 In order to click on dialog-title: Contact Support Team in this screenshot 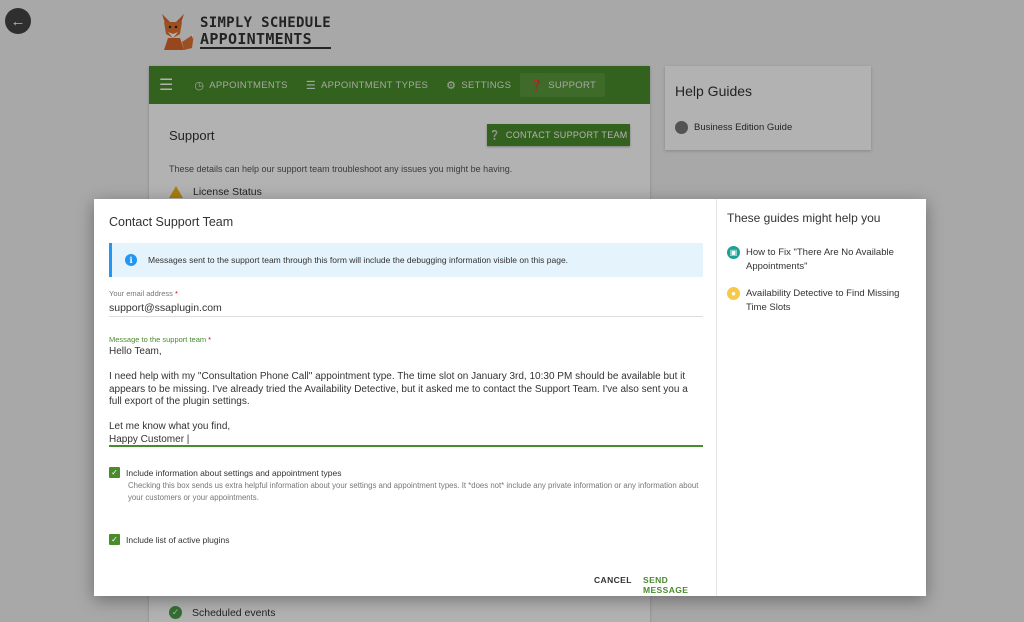, I will do `click(171, 222)`.